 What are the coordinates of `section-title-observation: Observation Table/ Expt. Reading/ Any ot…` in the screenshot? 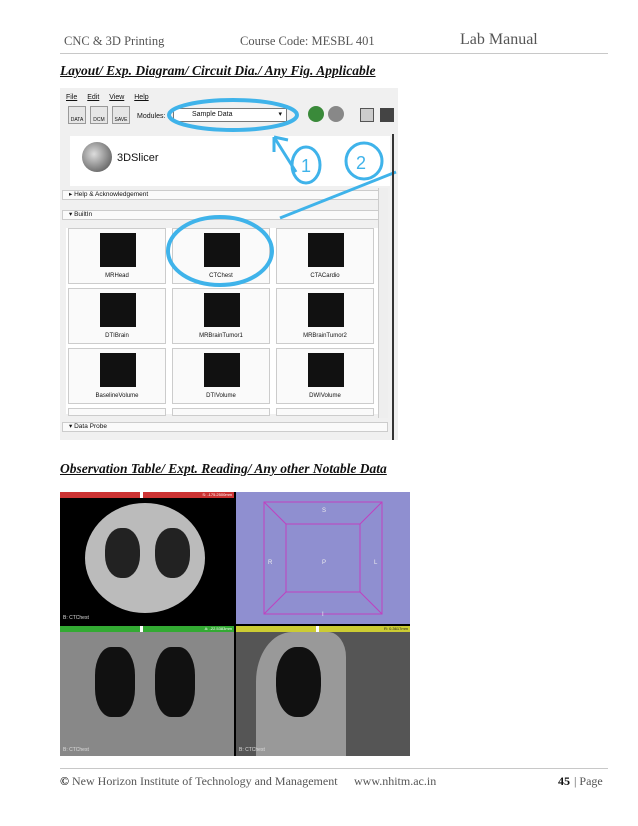 It's located at (223, 468).